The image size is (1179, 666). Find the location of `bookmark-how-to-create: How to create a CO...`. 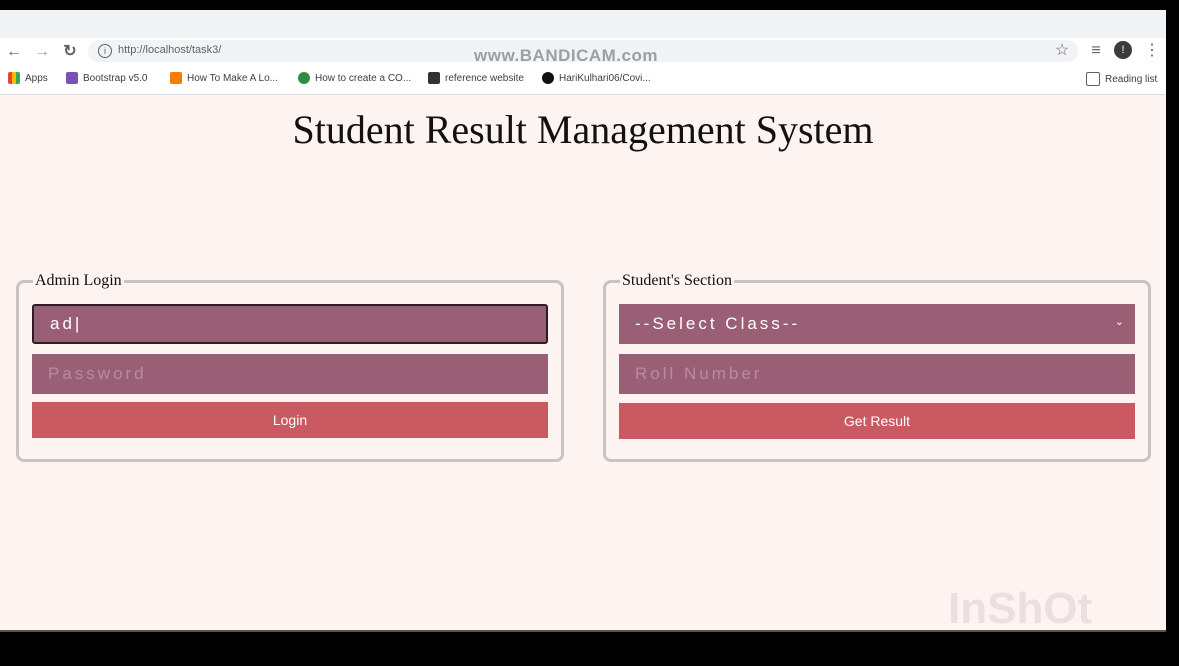

bookmark-how-to-create: How to create a CO... is located at coordinates (354, 78).